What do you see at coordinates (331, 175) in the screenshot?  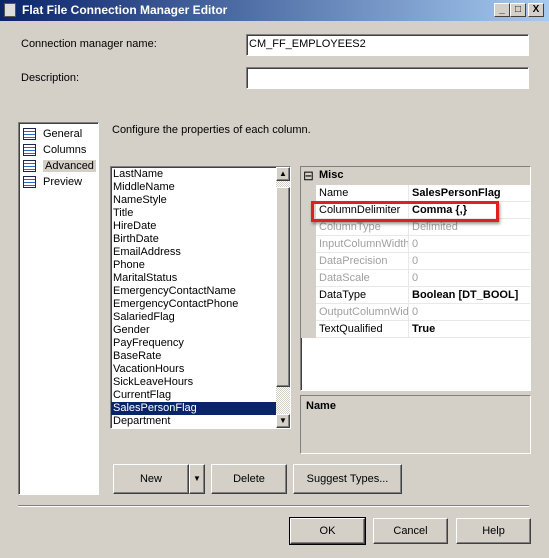 I see `category-label: Misc` at bounding box center [331, 175].